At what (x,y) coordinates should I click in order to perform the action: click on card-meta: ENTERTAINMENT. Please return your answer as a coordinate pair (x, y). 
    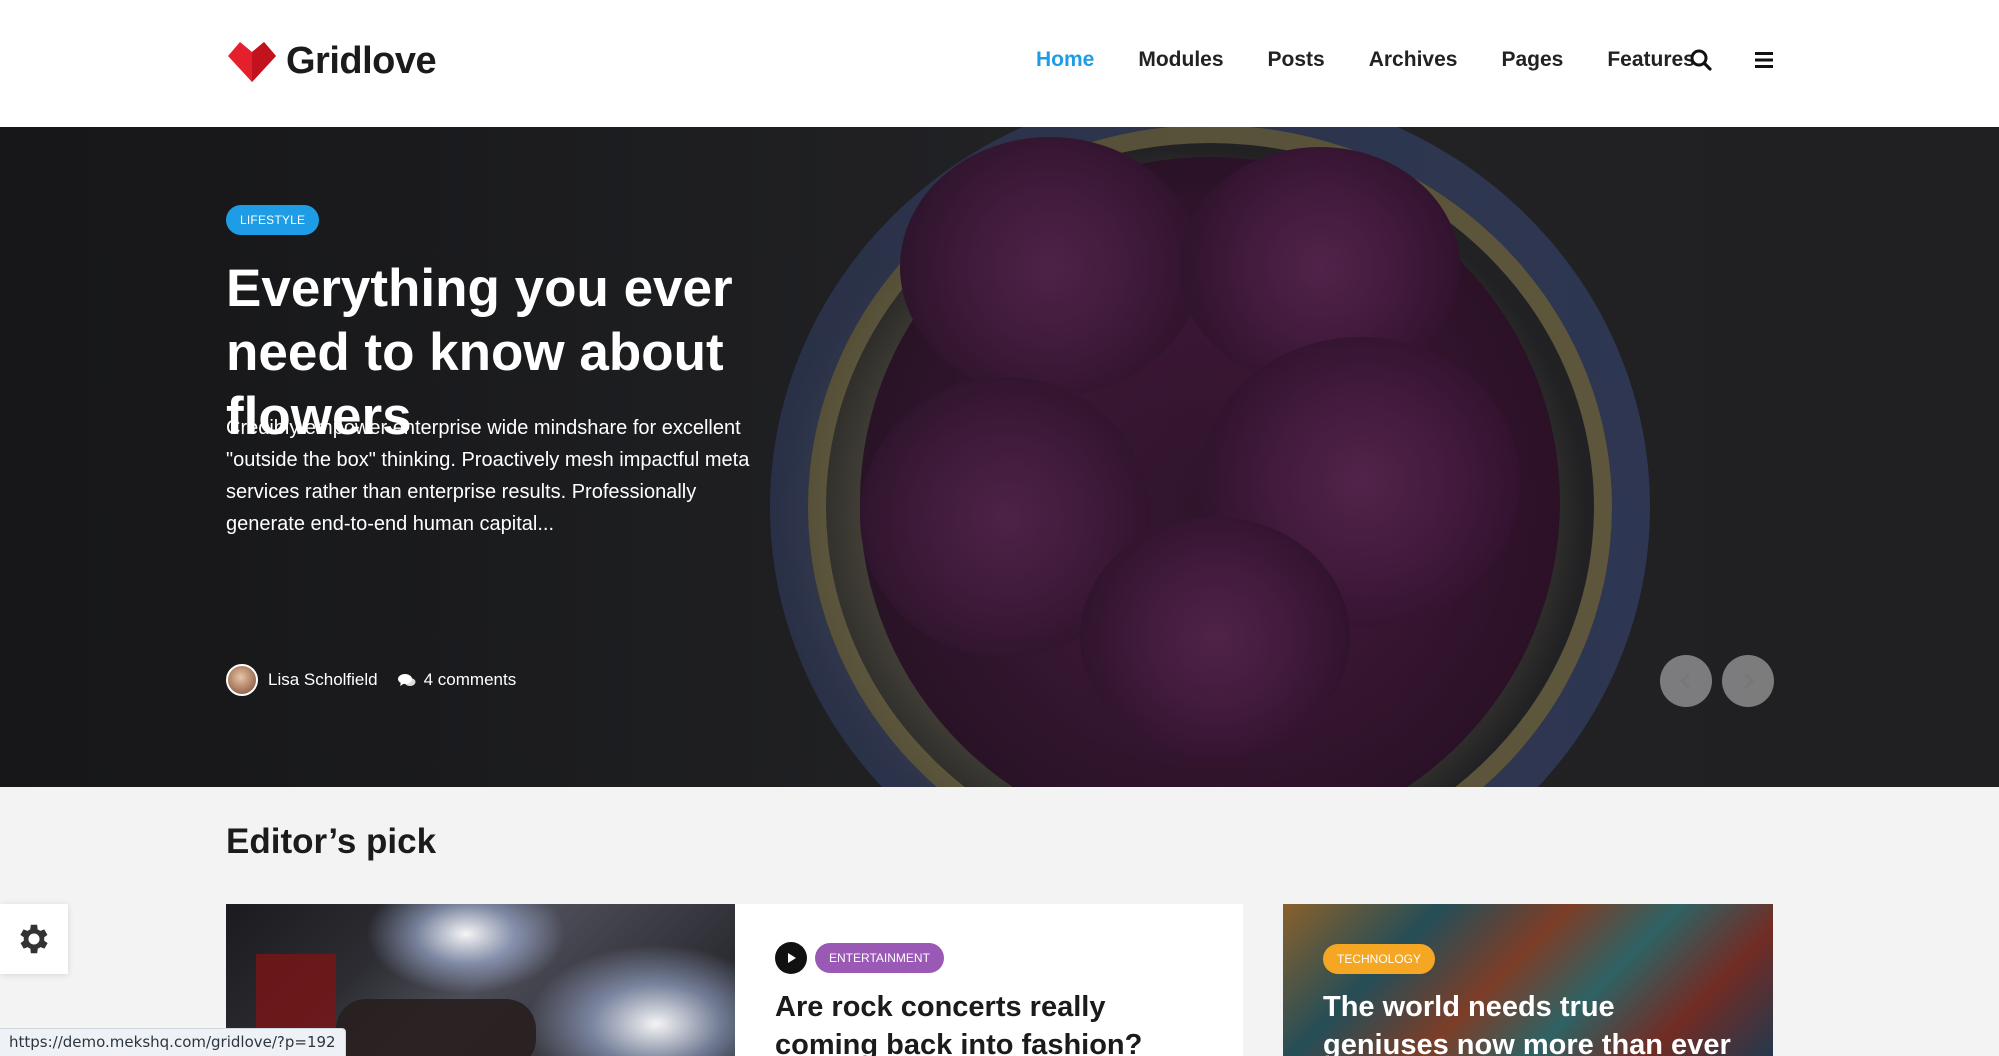
    Looking at the image, I should click on (859, 958).